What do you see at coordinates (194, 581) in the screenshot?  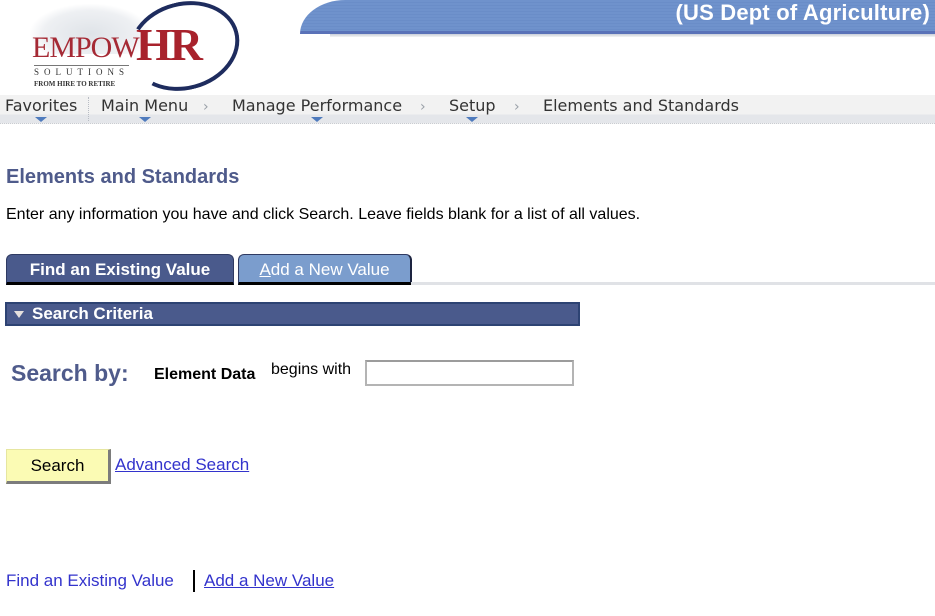 I see `footer-divider` at bounding box center [194, 581].